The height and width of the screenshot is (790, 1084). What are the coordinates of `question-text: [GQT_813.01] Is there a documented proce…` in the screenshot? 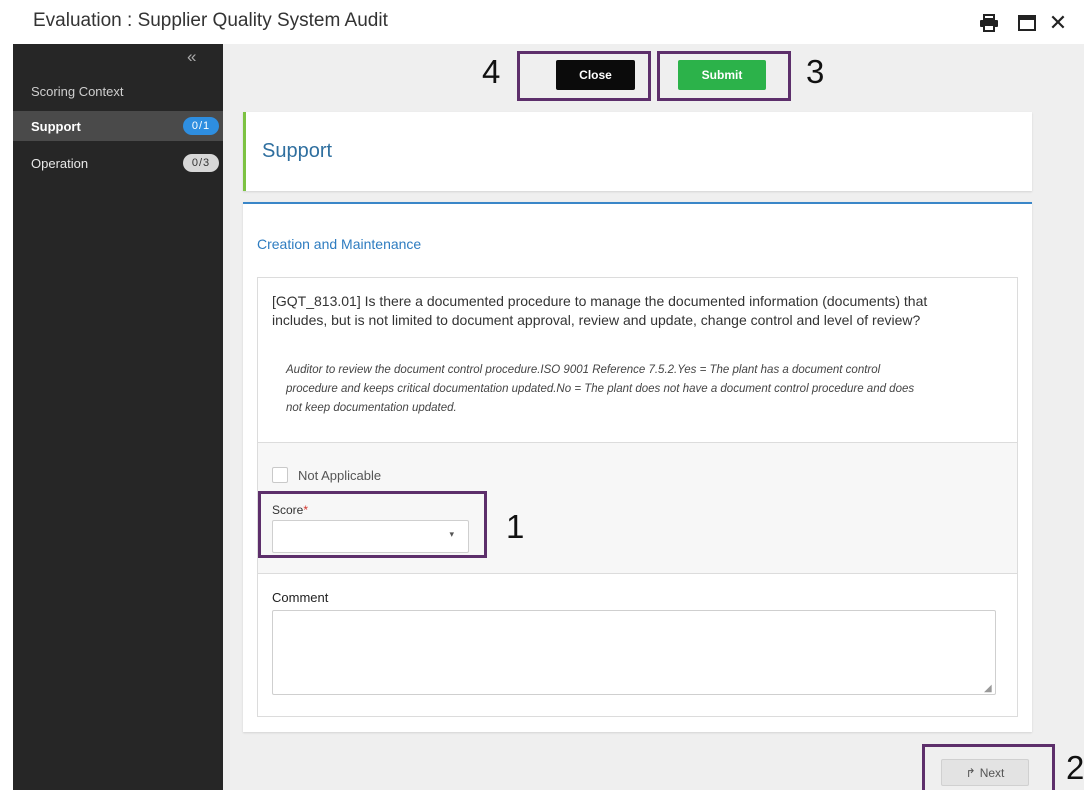 It's located at (600, 310).